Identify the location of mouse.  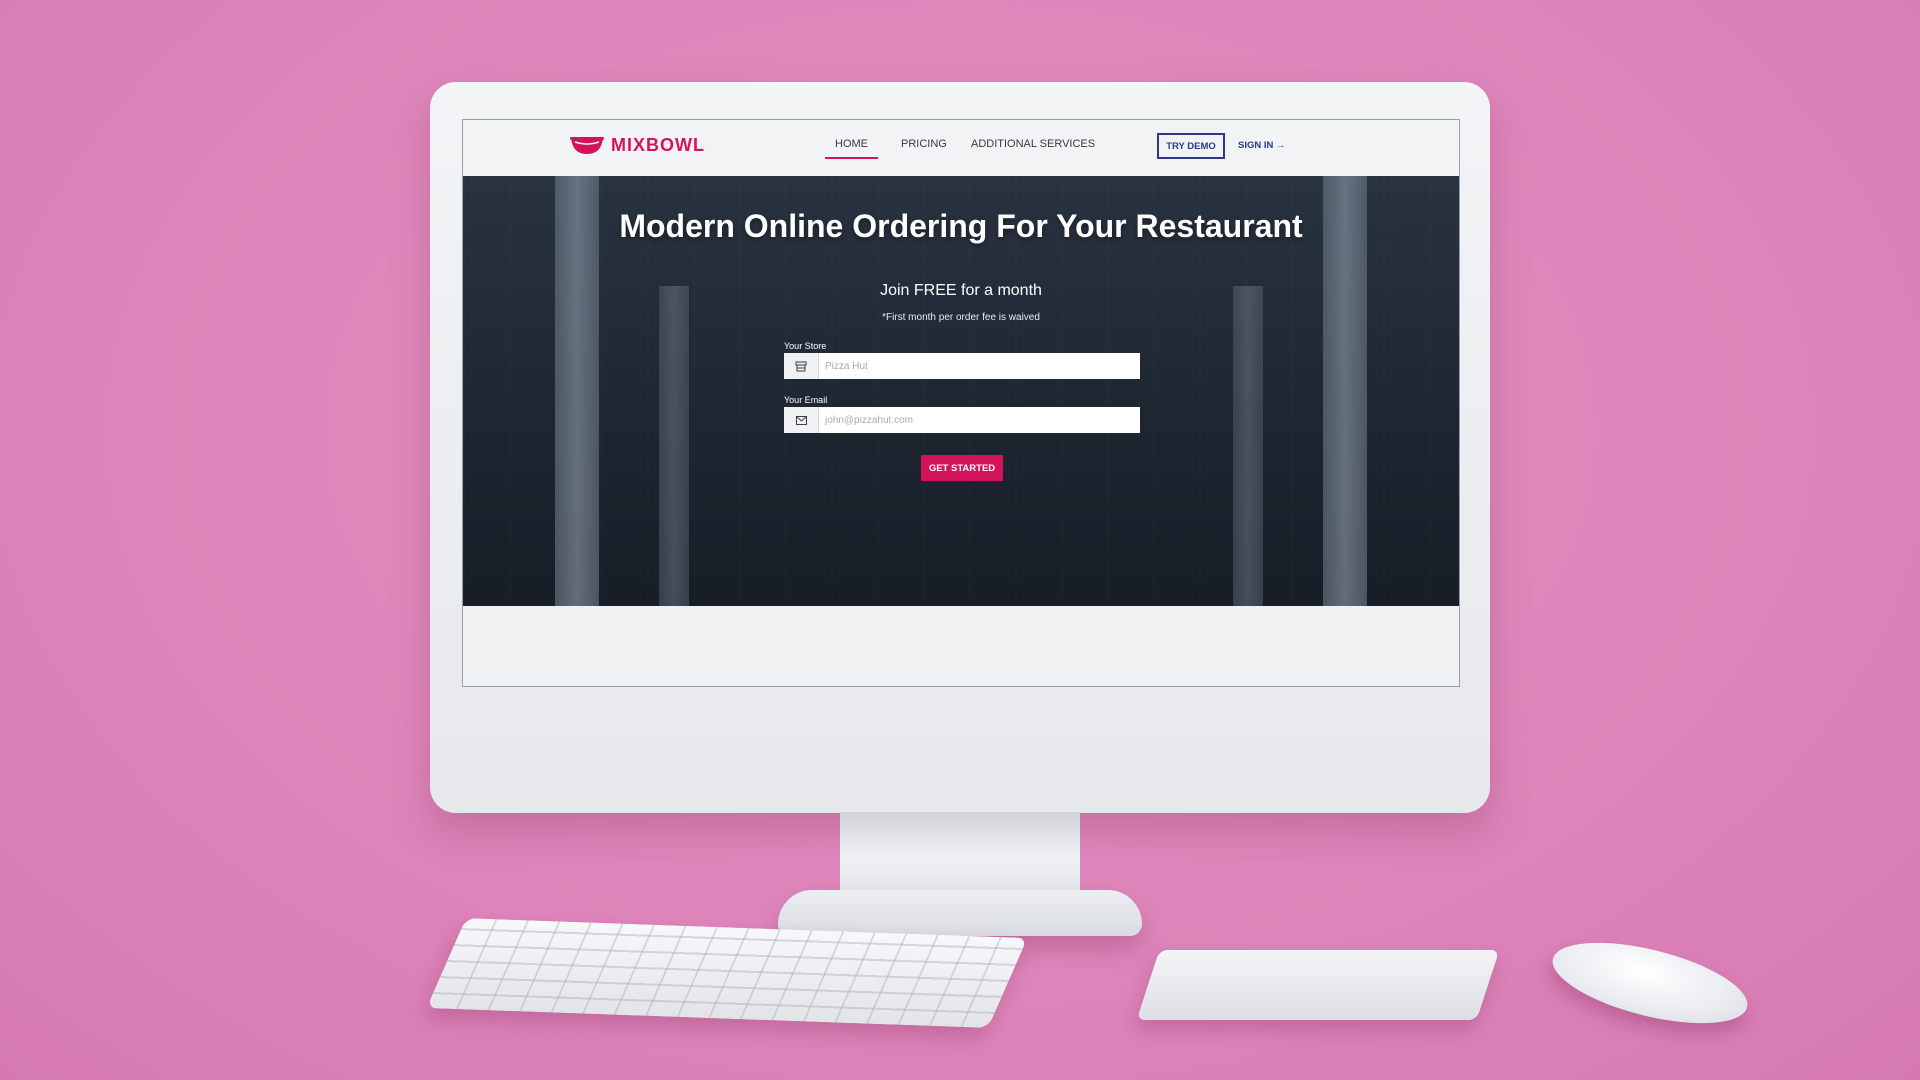
(1650, 983).